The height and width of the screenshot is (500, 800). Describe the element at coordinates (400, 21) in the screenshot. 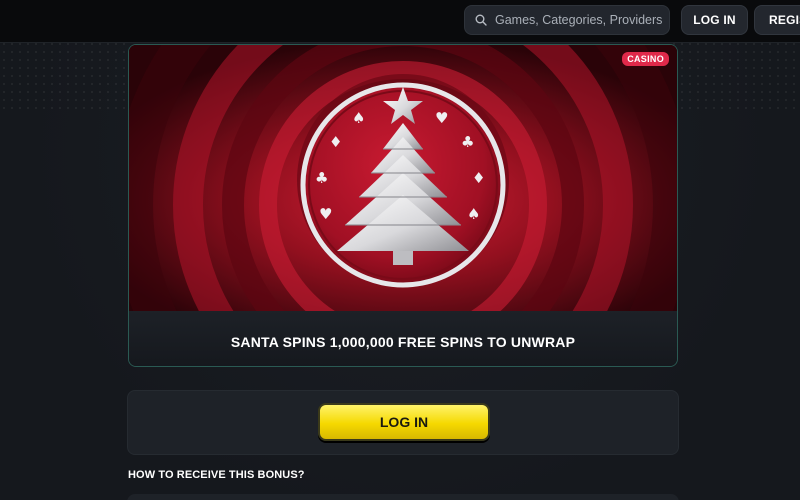

I see `top-header: LOG IN REGIS` at that location.